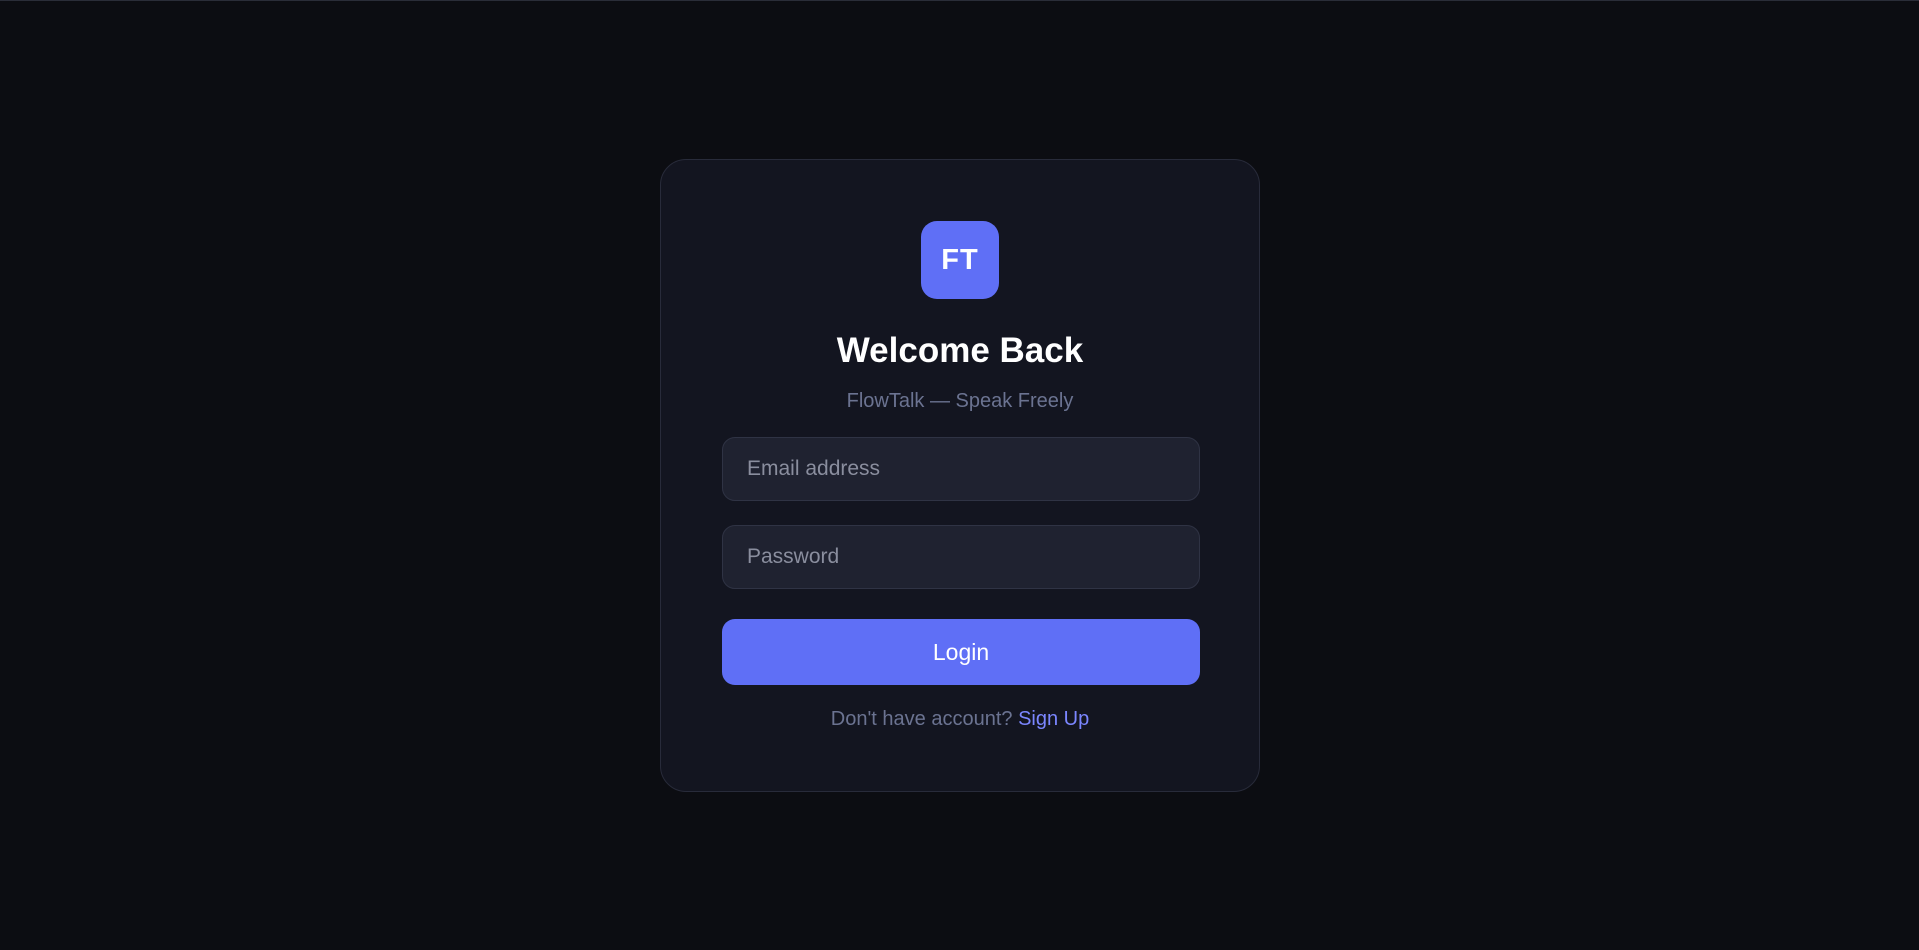 This screenshot has width=1919, height=950. I want to click on signup-link: Sign Up, so click(1053, 719).